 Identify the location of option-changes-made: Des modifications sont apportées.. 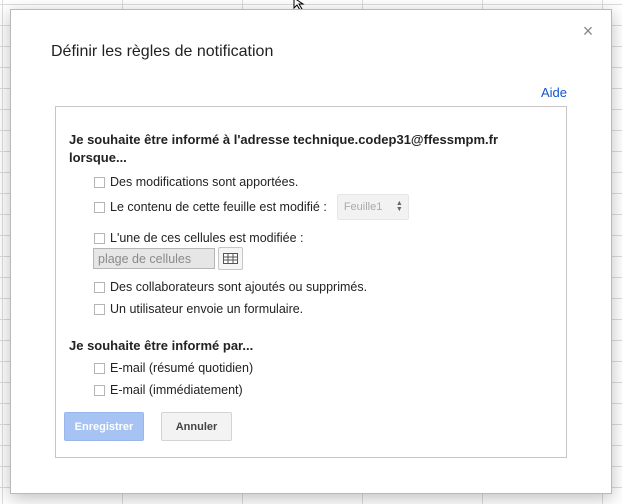
(196, 182).